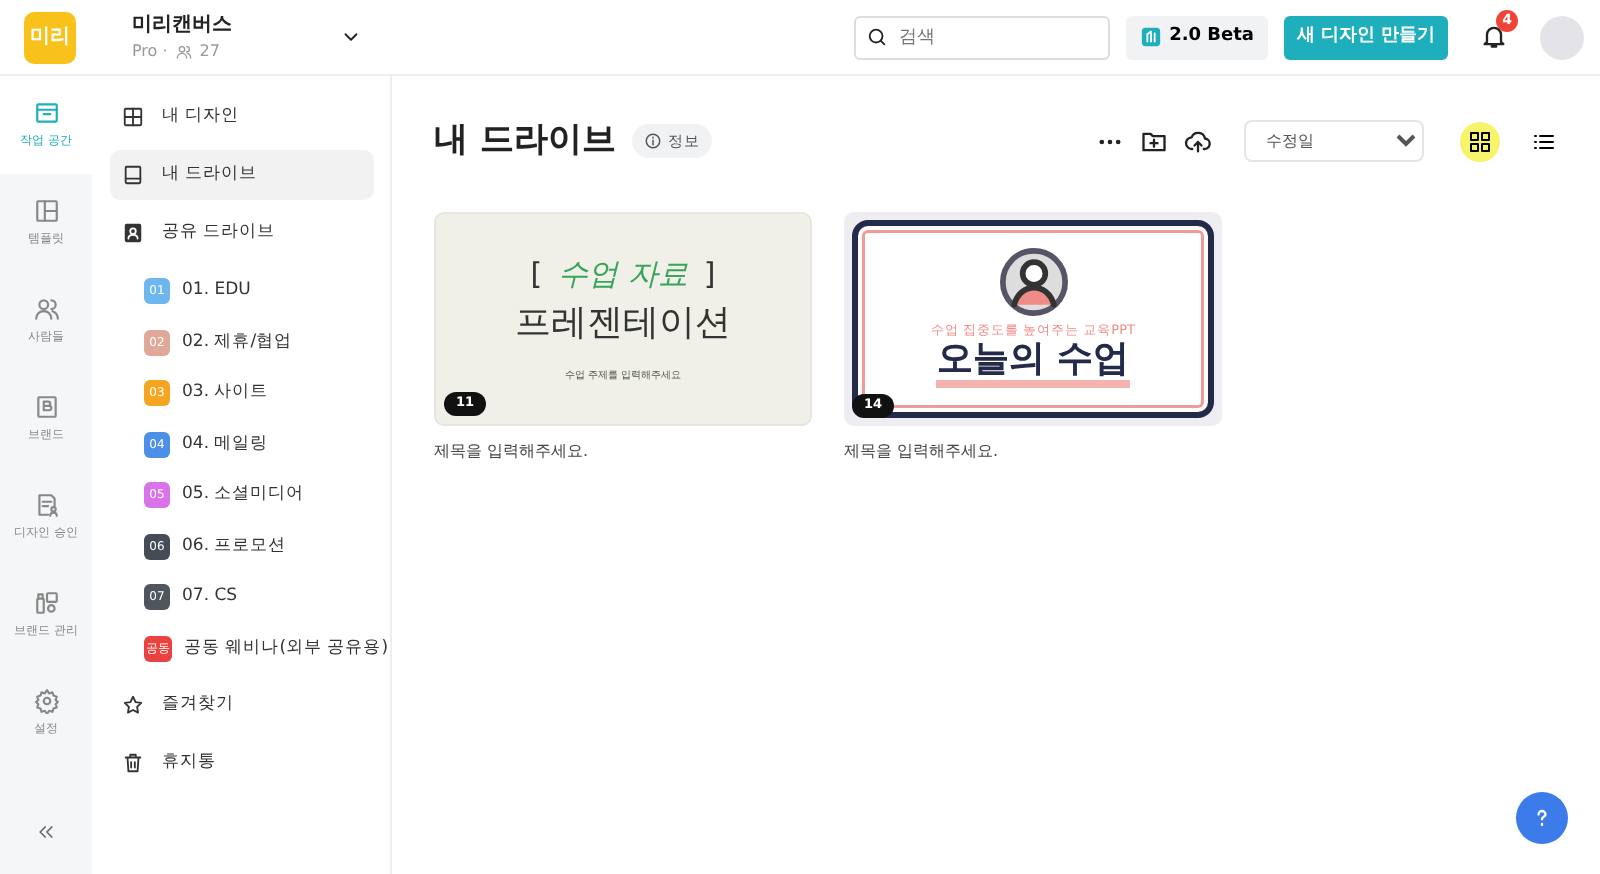 The image size is (1600, 874). Describe the element at coordinates (623, 274) in the screenshot. I see `slide-heading-accent: 수업 자료` at that location.